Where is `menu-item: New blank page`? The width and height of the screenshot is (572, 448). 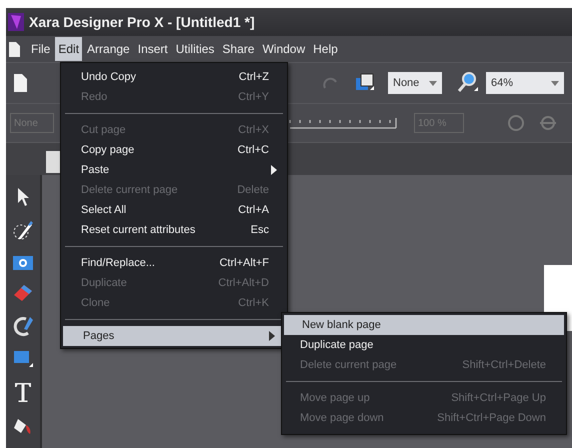
menu-item: New blank page is located at coordinates (424, 325).